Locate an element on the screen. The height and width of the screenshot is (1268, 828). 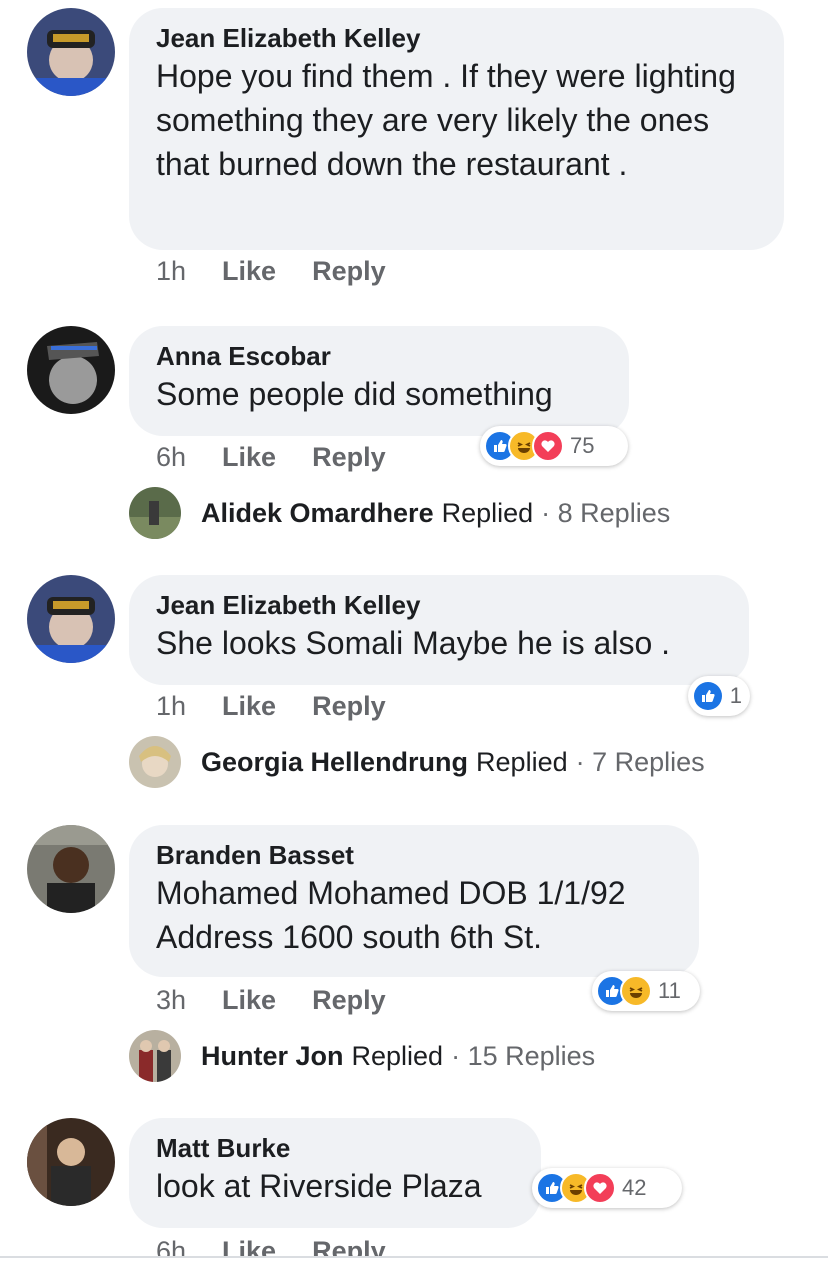
reaction-summary: 1 is located at coordinates (719, 696).